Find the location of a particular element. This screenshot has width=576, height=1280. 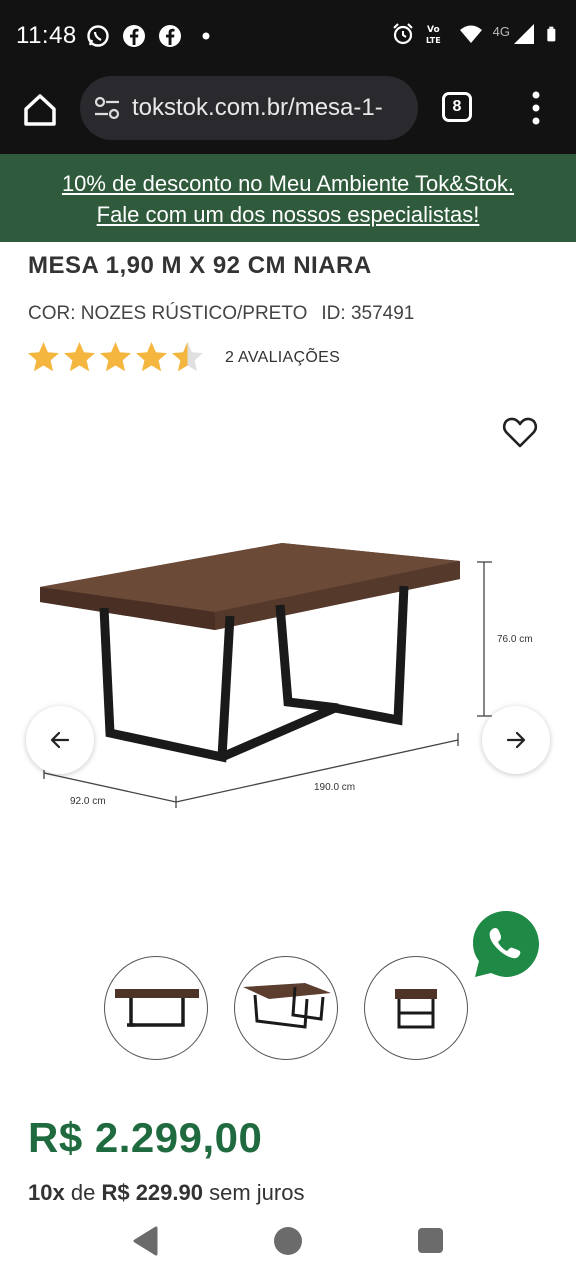

system-icons: Vo LTE 4G is located at coordinates (476, 34).